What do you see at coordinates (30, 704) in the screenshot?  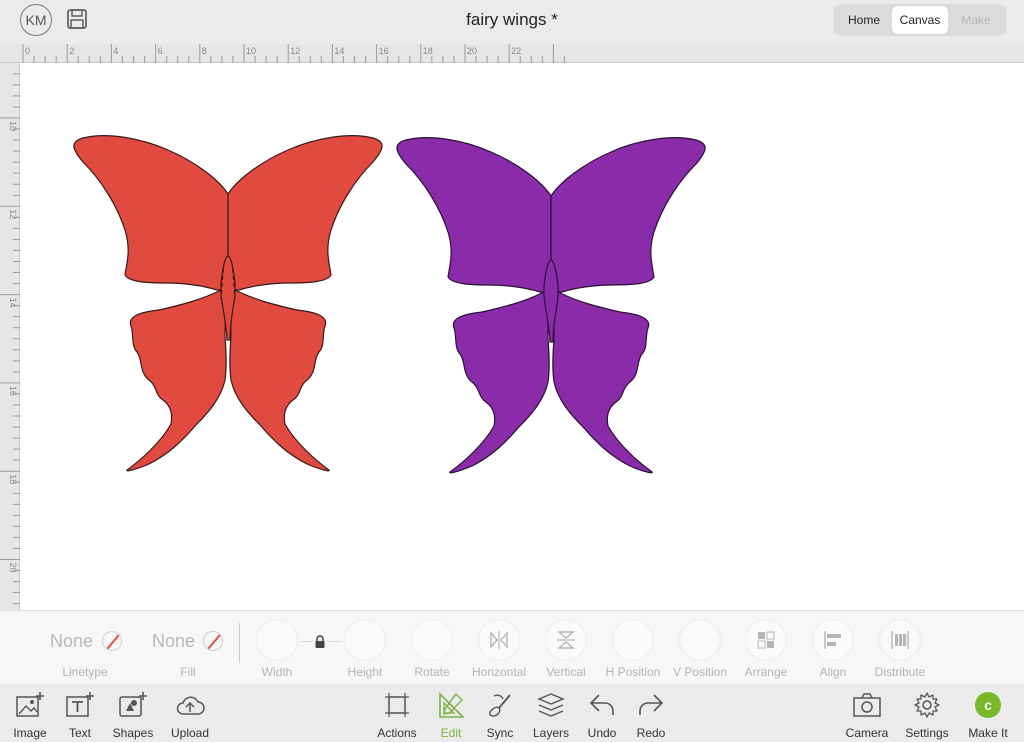 I see `image-icon` at bounding box center [30, 704].